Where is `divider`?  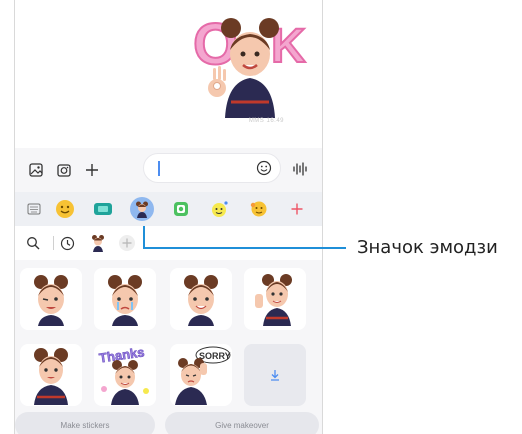
divider is located at coordinates (53, 243).